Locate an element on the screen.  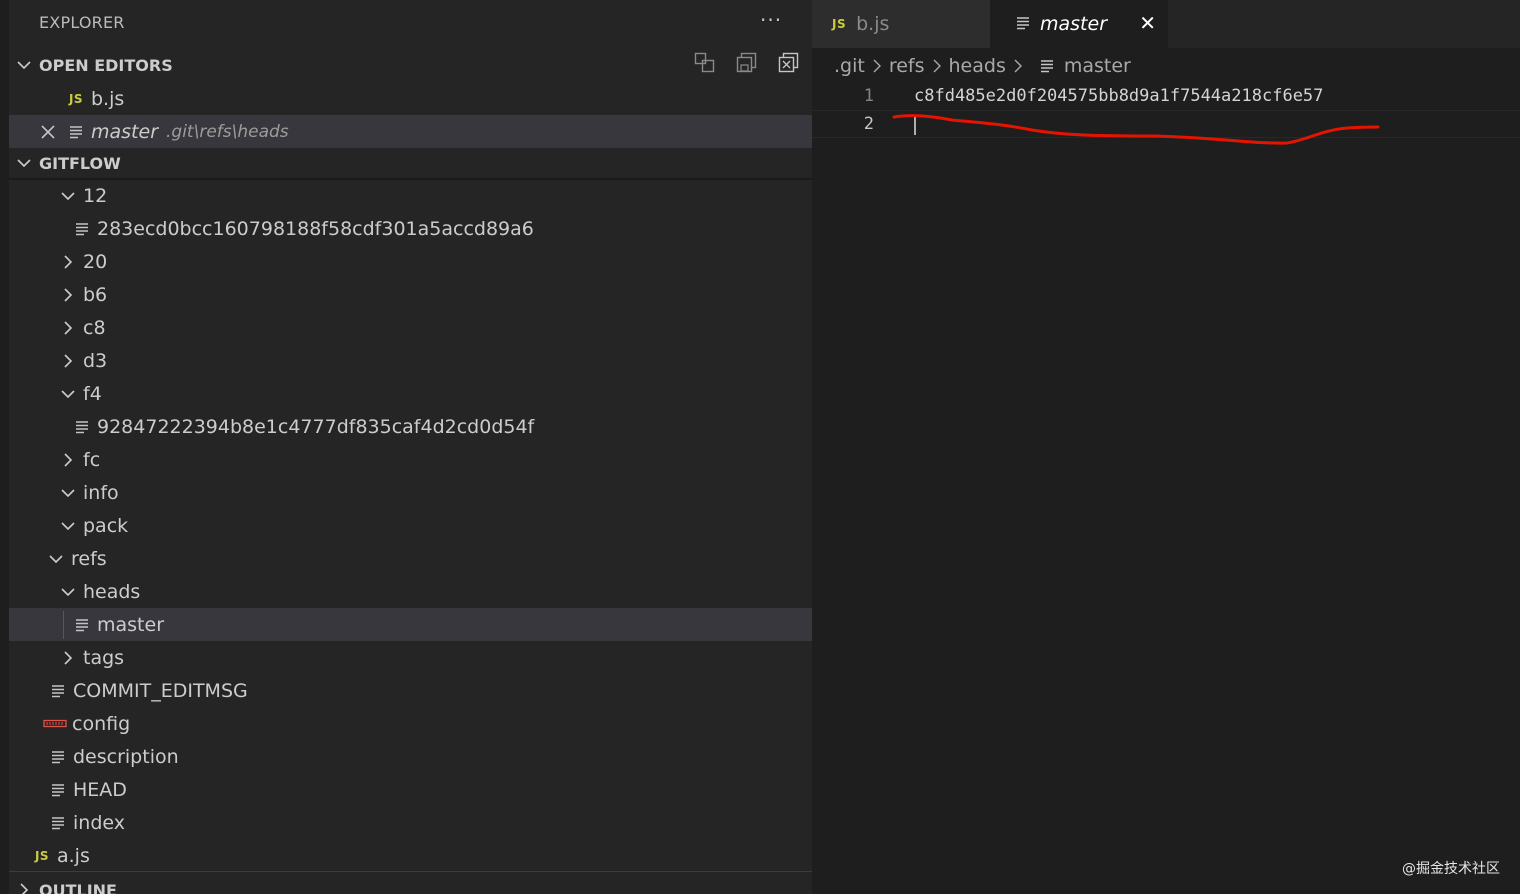
tree-item-label: COMMIT_EDITMSG is located at coordinates (160, 690).